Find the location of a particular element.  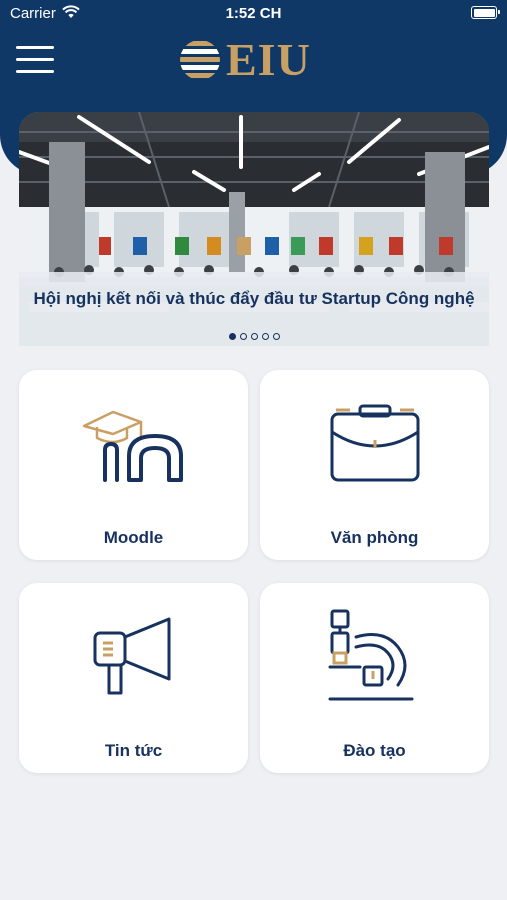

status-bar: Carrier 1:52 CH is located at coordinates (253, 14).